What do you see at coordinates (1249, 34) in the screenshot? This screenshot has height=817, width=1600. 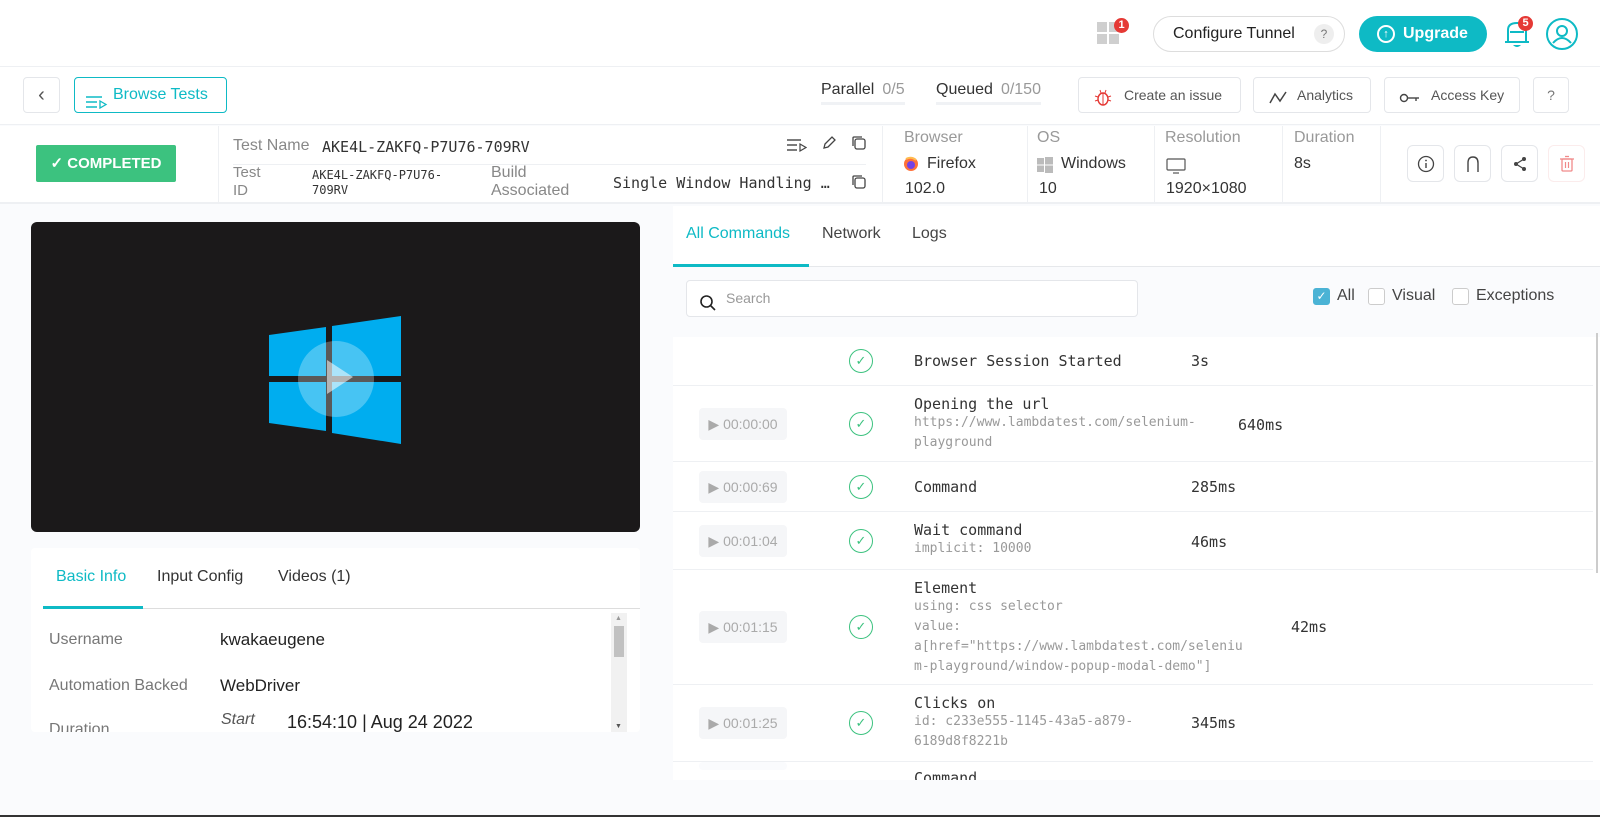 I see `configure-tunnel-button: Configure Tunnel ?` at bounding box center [1249, 34].